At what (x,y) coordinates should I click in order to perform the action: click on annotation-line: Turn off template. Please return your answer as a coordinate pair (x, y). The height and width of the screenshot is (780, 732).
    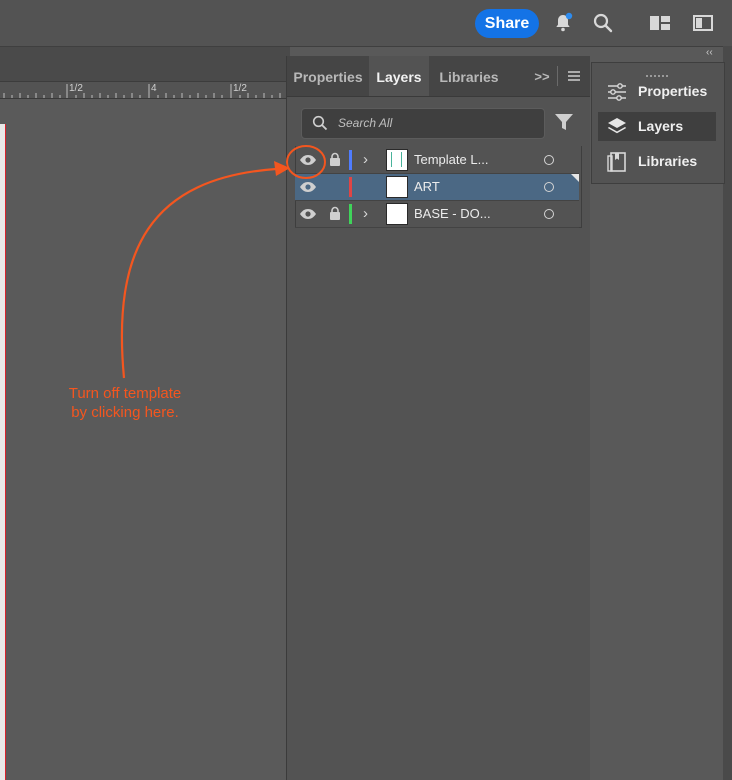
    Looking at the image, I should click on (125, 393).